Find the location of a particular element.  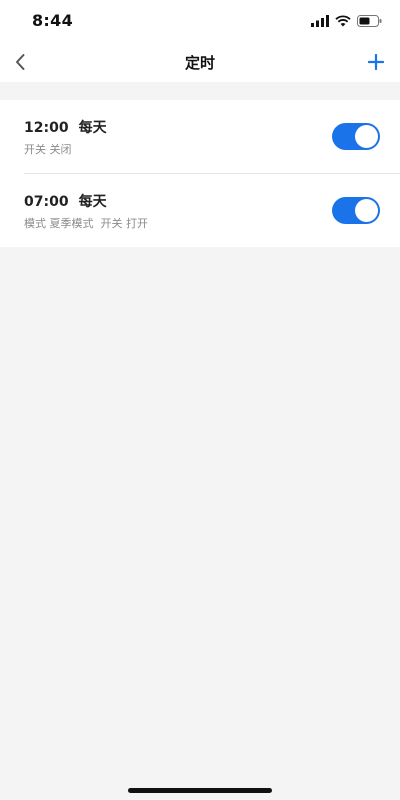

timer-time-line: 07:00 每天 is located at coordinates (65, 201).